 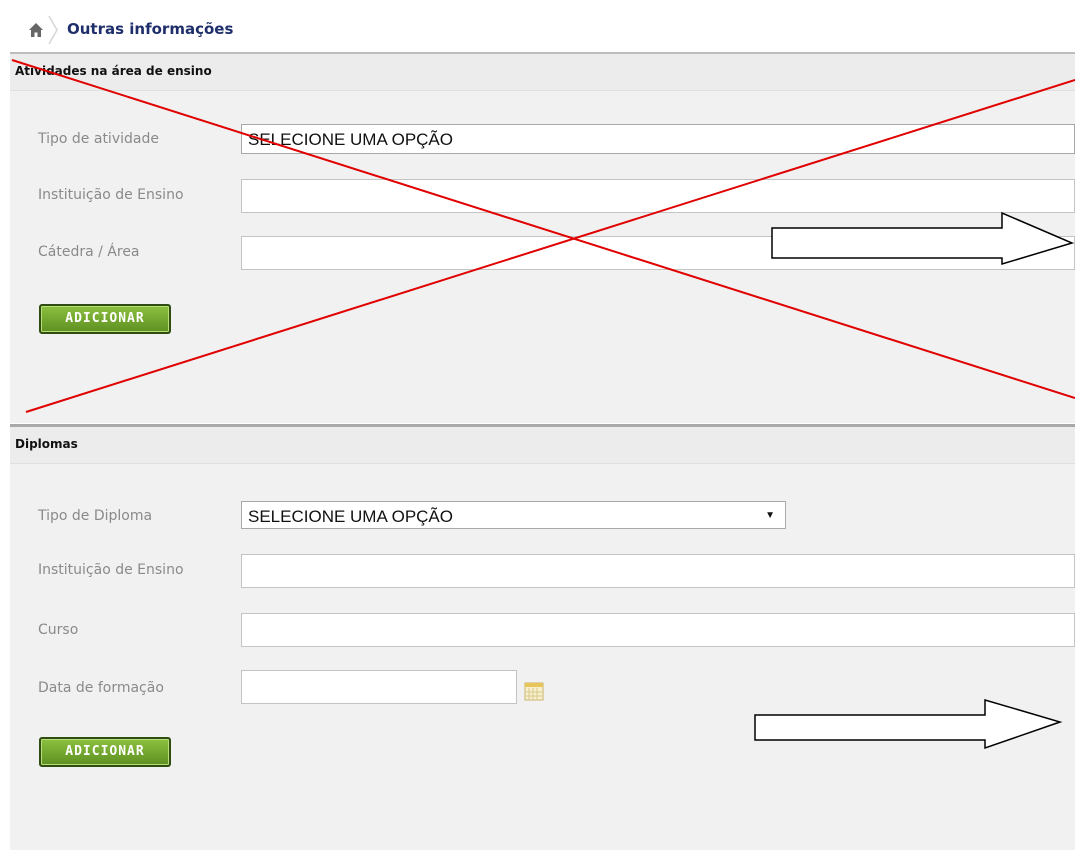 What do you see at coordinates (46, 444) in the screenshot?
I see `section-title: Diplomas` at bounding box center [46, 444].